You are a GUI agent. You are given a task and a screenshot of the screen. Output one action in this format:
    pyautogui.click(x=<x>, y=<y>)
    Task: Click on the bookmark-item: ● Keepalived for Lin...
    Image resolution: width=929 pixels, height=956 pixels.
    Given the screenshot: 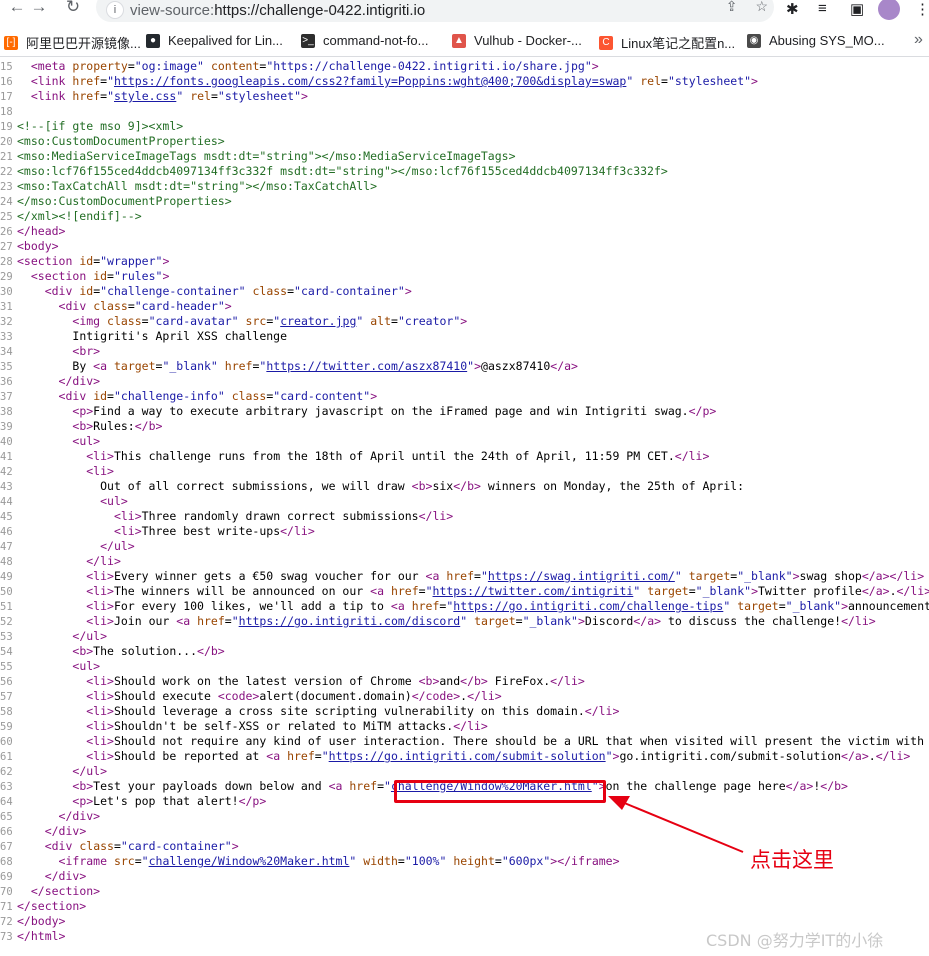 What is the action you would take?
    pyautogui.click(x=214, y=40)
    